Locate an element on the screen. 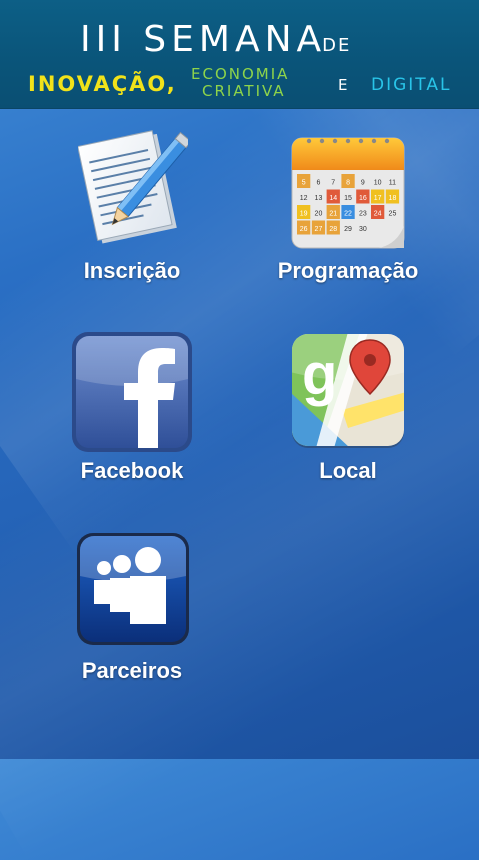 The height and width of the screenshot is (860, 479). banner-title: III SEMANADE is located at coordinates (215, 43).